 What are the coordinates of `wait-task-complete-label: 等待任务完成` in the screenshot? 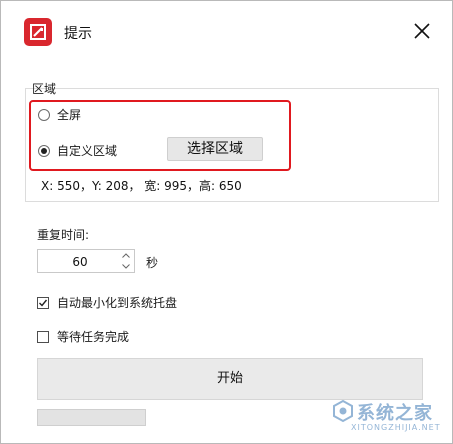 It's located at (93, 337).